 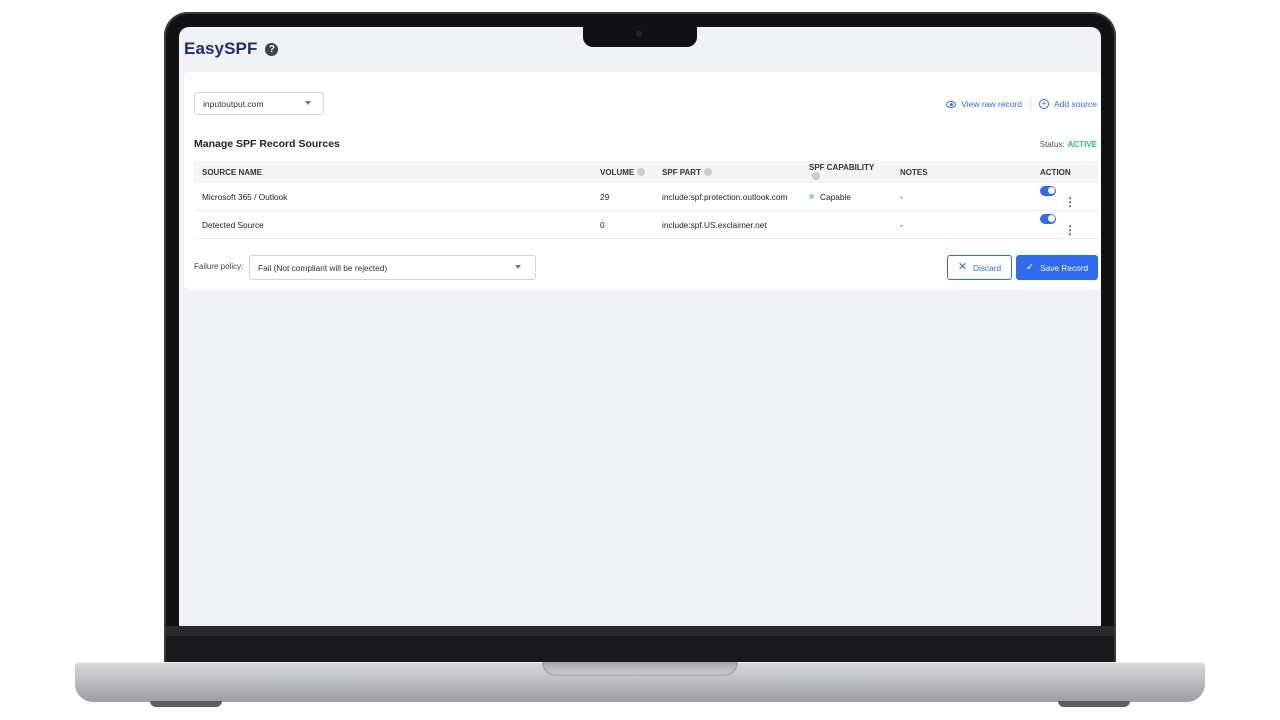 I want to click on view-raw-record-link: View raw record, so click(x=984, y=104).